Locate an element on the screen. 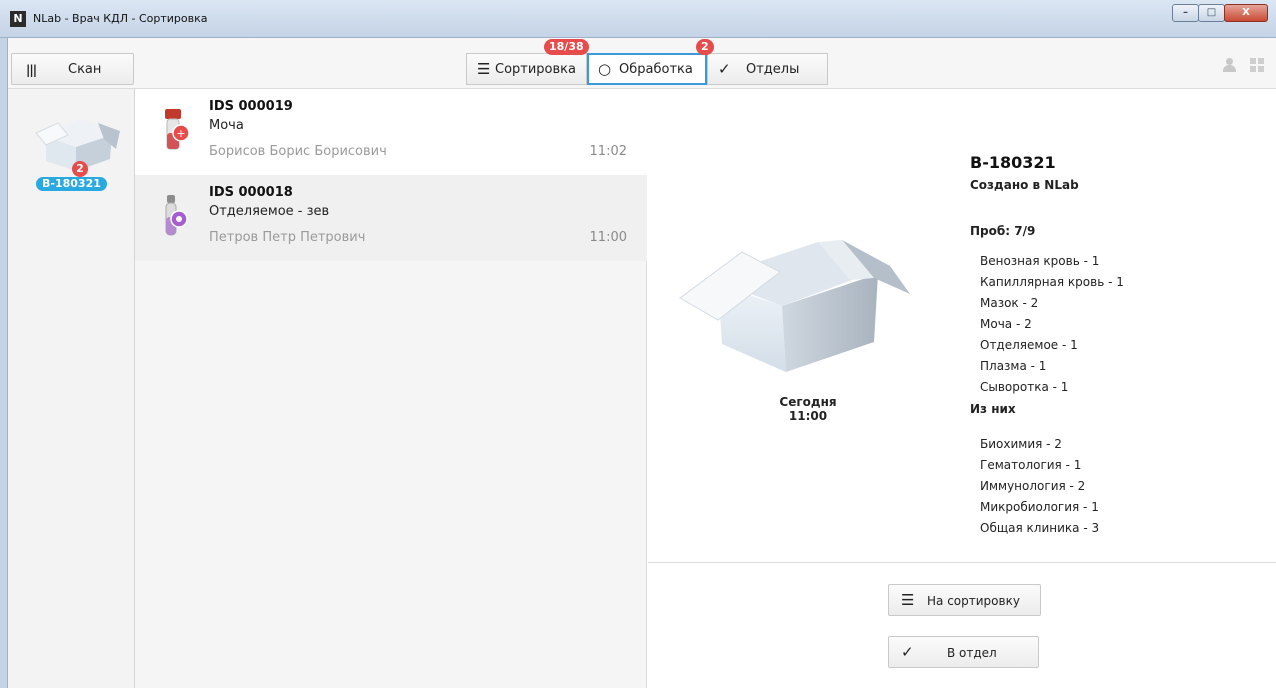 The width and height of the screenshot is (1276, 688). box-date-label: Сегодня is located at coordinates (808, 402).